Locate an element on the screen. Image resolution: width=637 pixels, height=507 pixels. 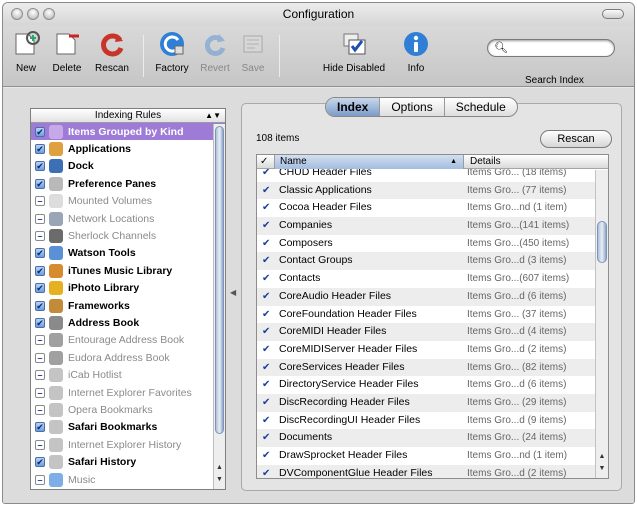
rule-item: – Music is located at coordinates (128, 479).